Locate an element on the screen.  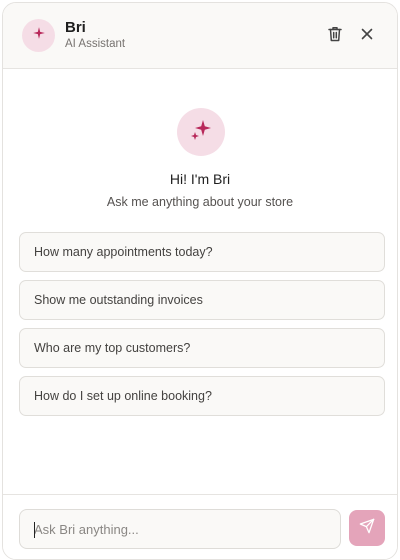
suggestion-button: How do I set up online booking? is located at coordinates (202, 396).